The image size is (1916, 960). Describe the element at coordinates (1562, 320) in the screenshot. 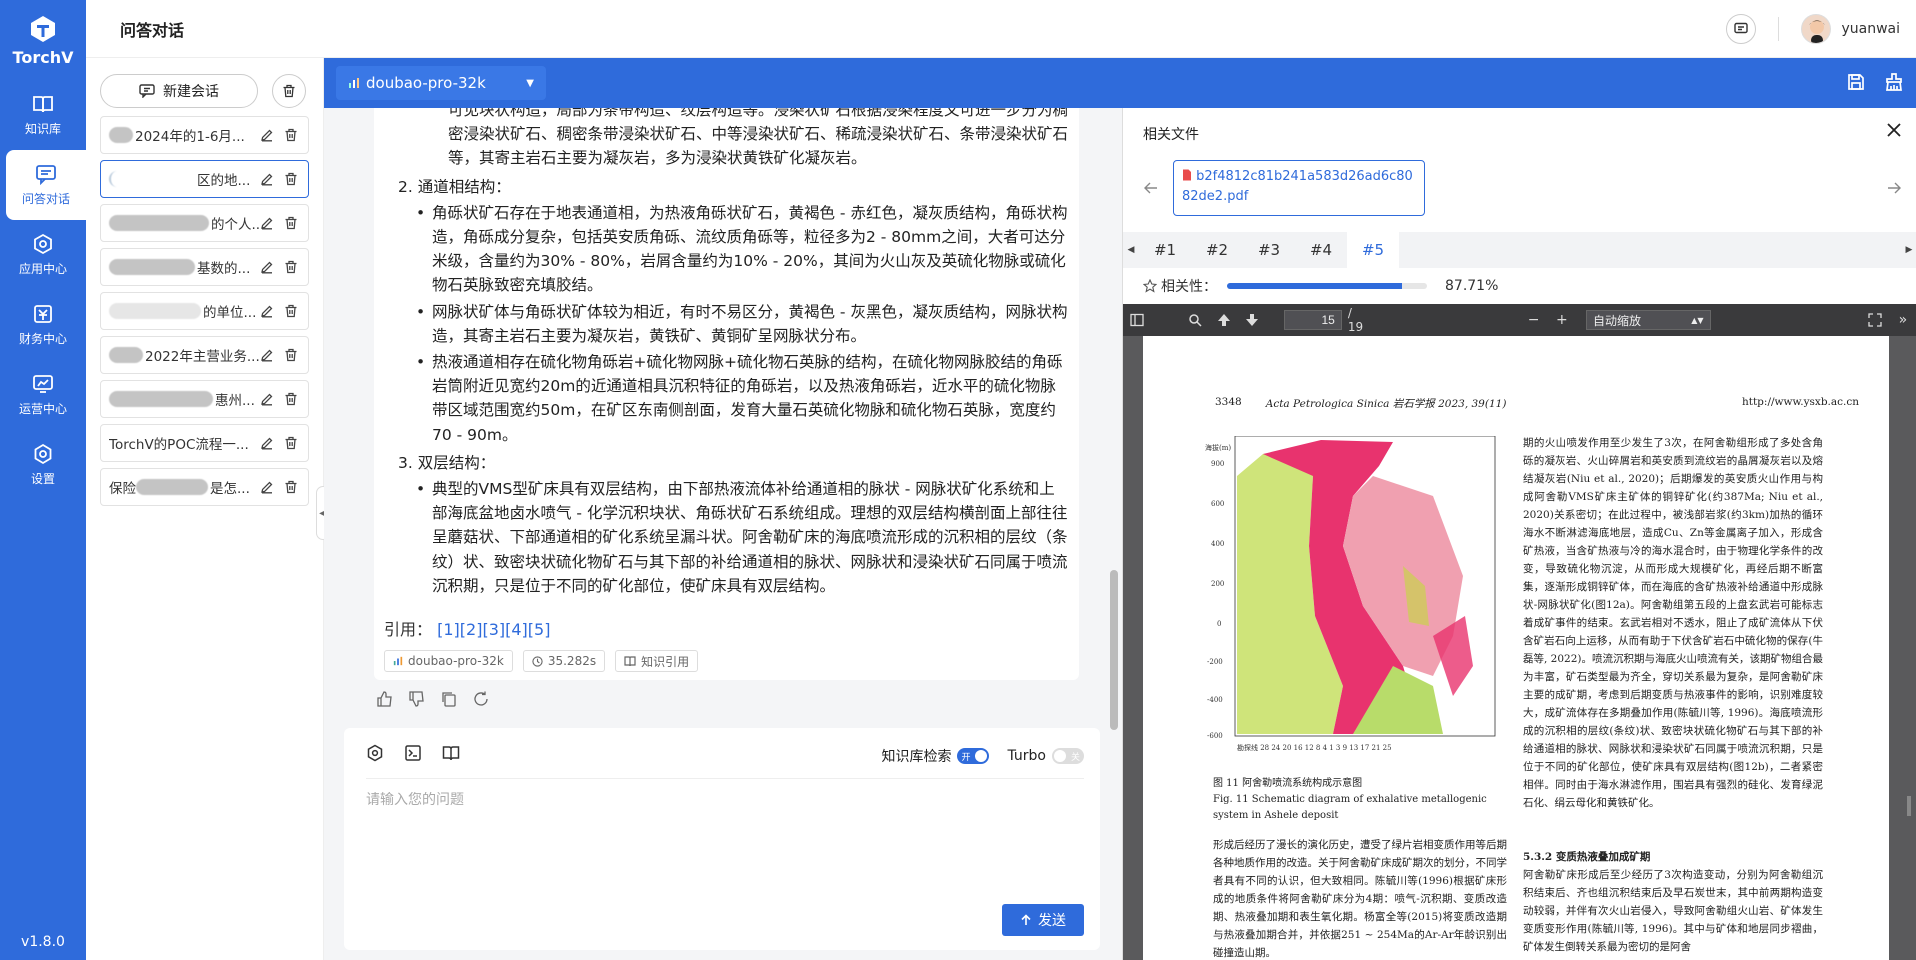

I see `zoom-in-icon: +` at that location.